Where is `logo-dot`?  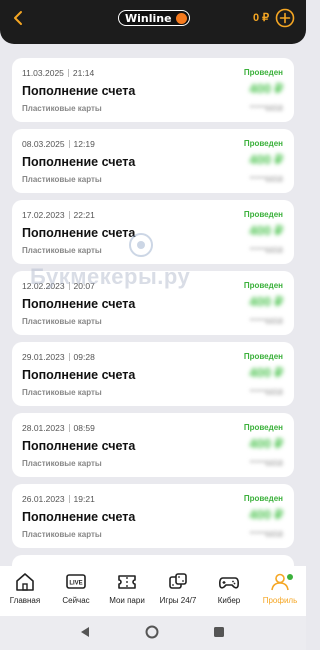 logo-dot is located at coordinates (181, 18).